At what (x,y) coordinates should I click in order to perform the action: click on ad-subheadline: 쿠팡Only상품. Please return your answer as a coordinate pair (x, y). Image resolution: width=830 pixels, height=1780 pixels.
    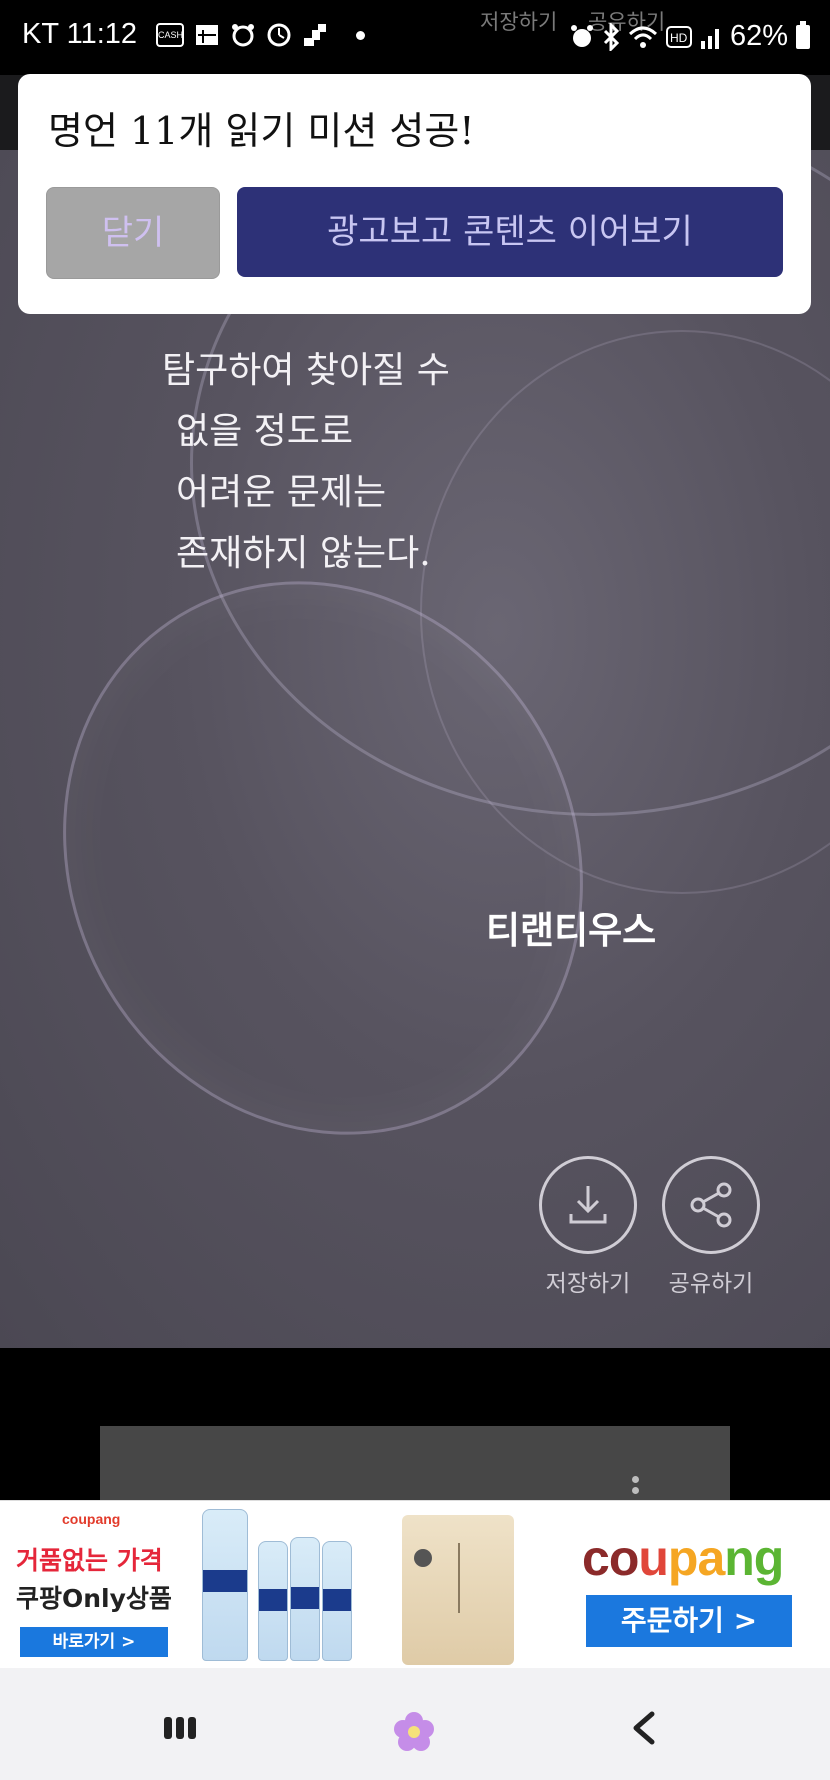
    Looking at the image, I should click on (94, 1598).